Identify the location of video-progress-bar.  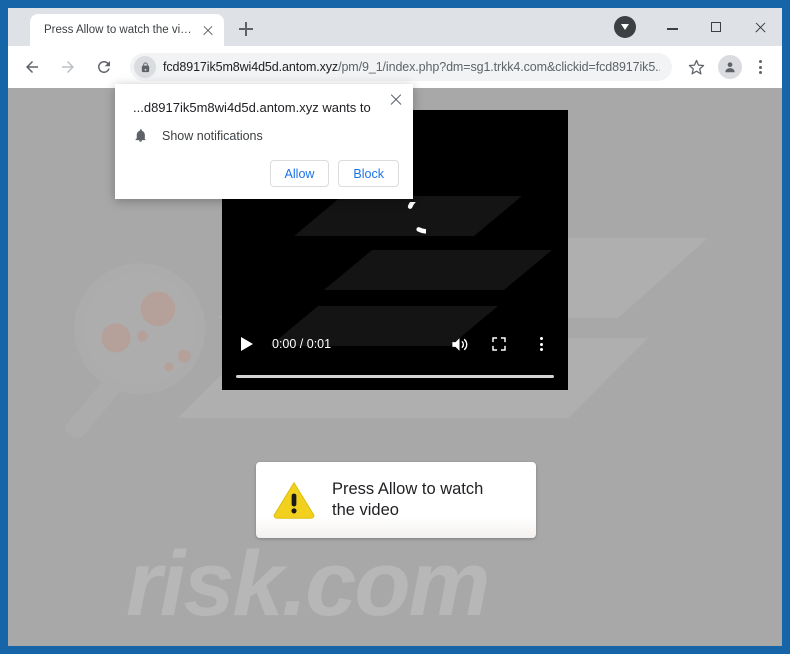
(395, 376).